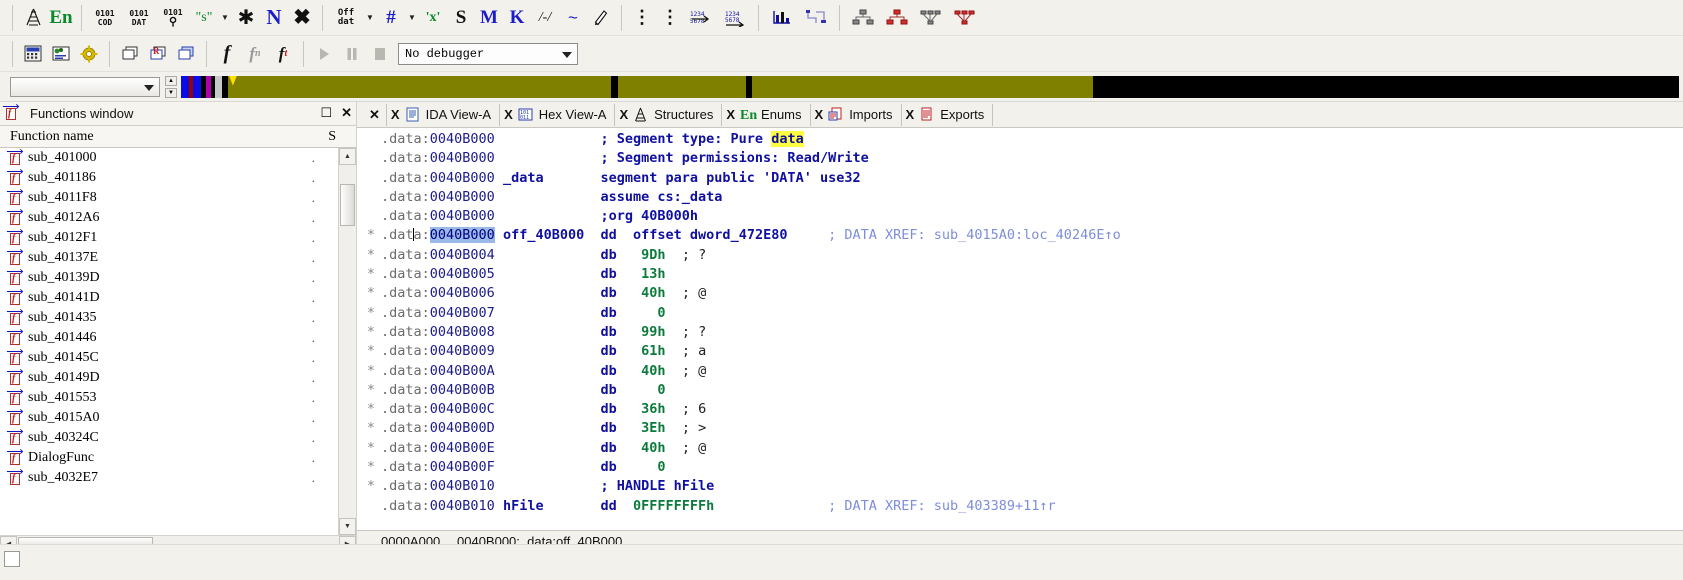 Image resolution: width=1683 pixels, height=580 pixels. Describe the element at coordinates (168, 257) in the screenshot. I see `function-list-item: ⟶ f sub_40137E.` at that location.